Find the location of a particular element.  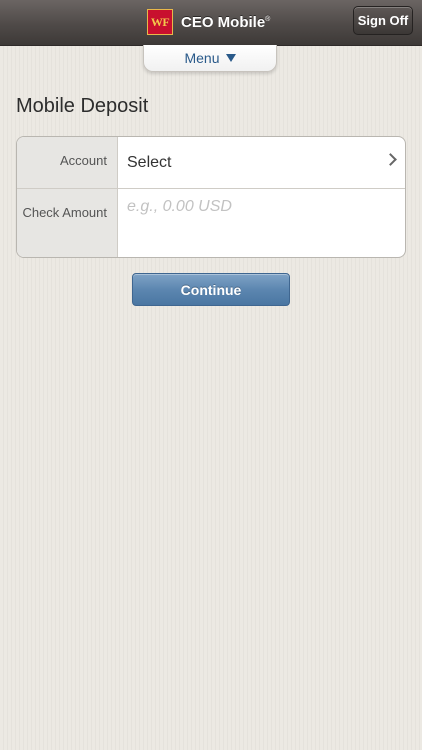

menu-button: Menu is located at coordinates (210, 58).